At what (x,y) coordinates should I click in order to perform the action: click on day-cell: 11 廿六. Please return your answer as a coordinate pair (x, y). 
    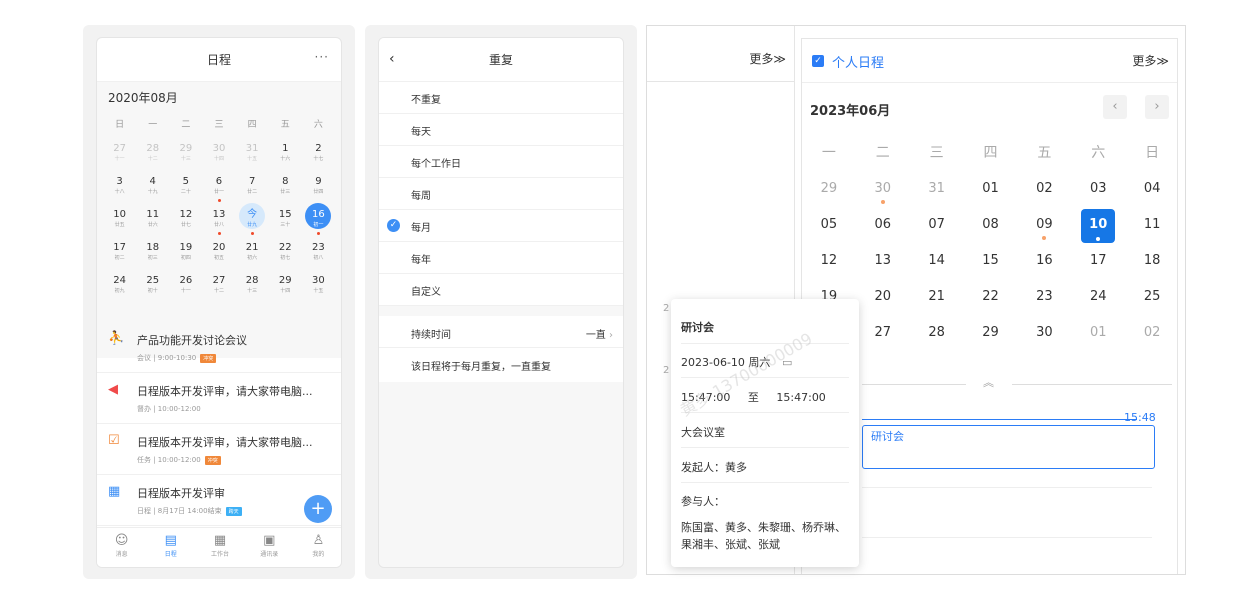
    Looking at the image, I should click on (152, 218).